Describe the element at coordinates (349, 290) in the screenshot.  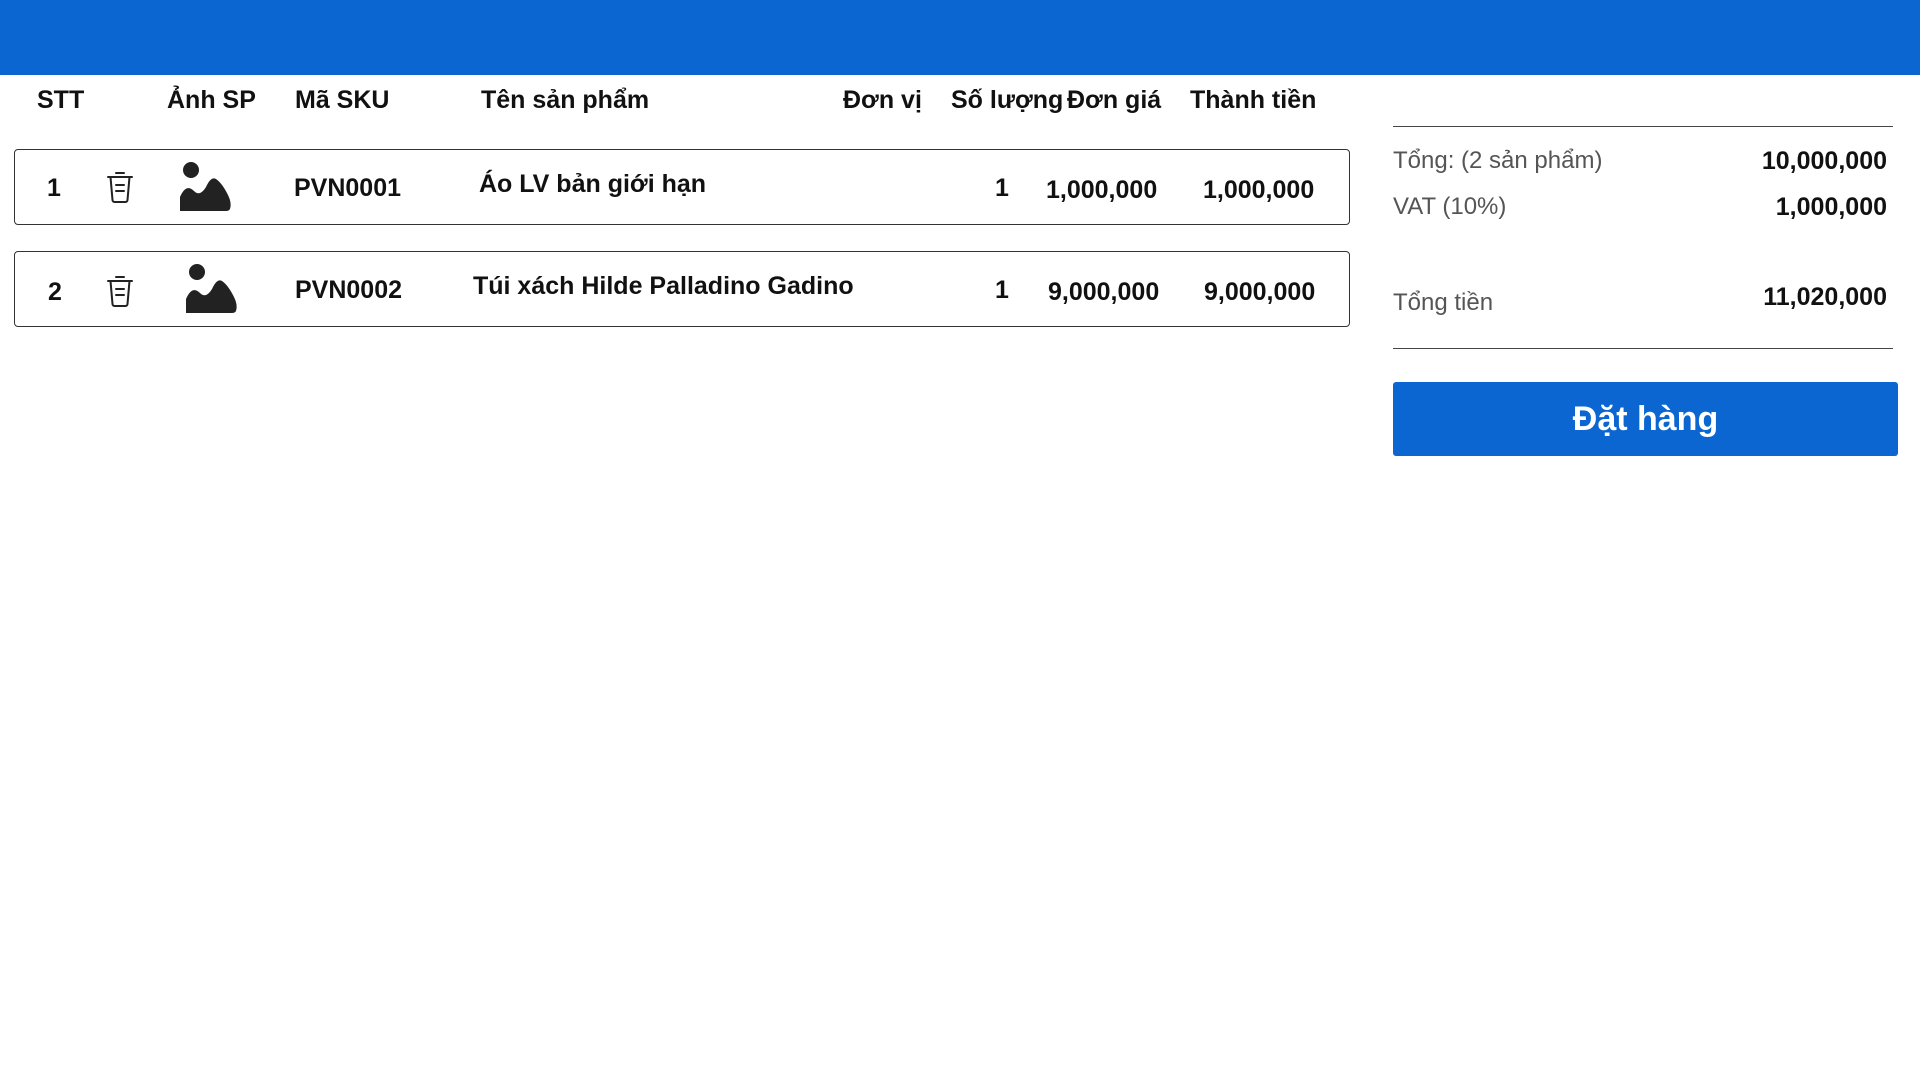
I see `row-sku: PVN0002` at that location.